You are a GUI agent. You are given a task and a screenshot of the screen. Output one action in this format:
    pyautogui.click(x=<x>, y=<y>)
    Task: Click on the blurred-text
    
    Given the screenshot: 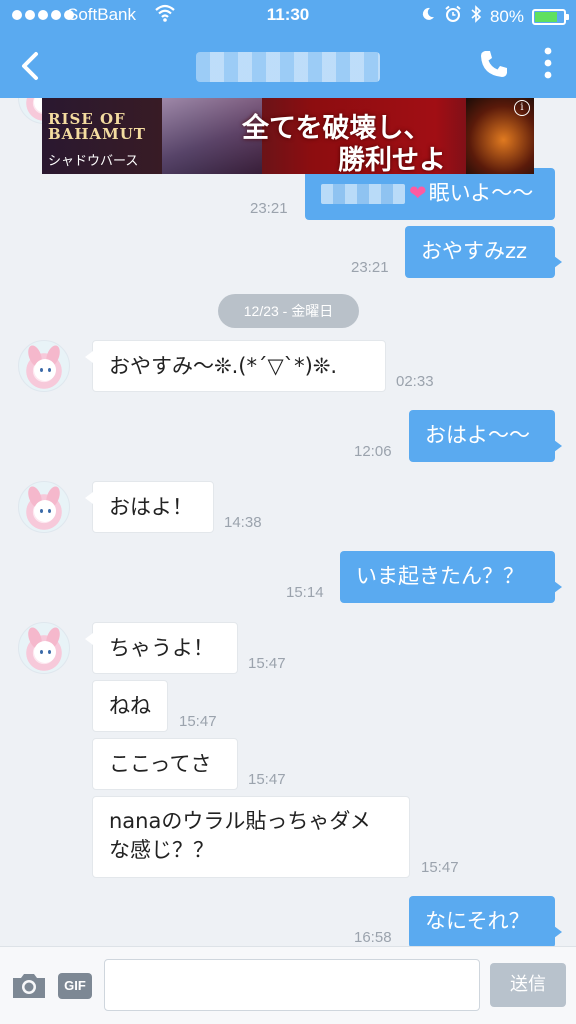 What is the action you would take?
    pyautogui.click(x=363, y=194)
    